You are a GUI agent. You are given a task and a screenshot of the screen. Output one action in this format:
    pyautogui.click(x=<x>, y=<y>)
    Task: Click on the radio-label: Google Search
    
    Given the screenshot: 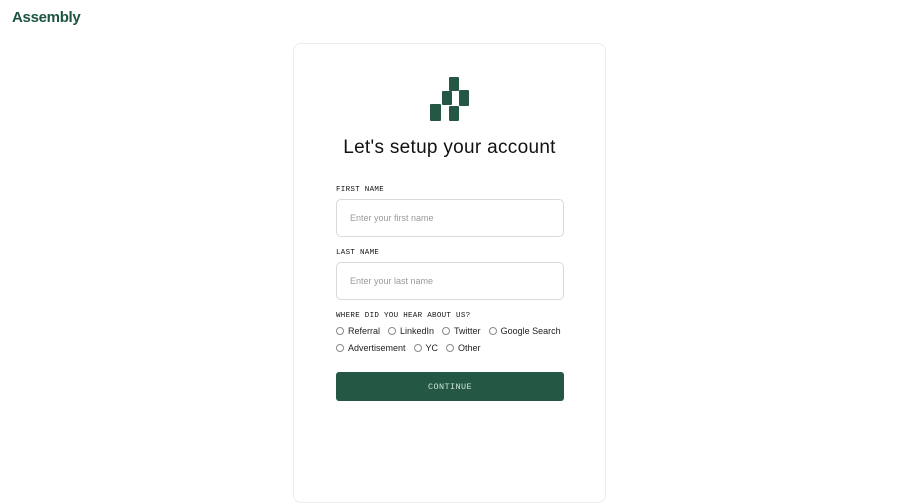 What is the action you would take?
    pyautogui.click(x=530, y=331)
    